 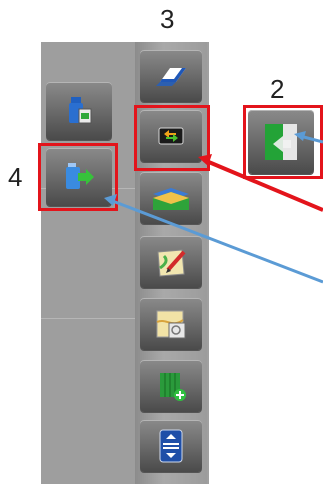 I want to click on eraser-icon, so click(x=171, y=77).